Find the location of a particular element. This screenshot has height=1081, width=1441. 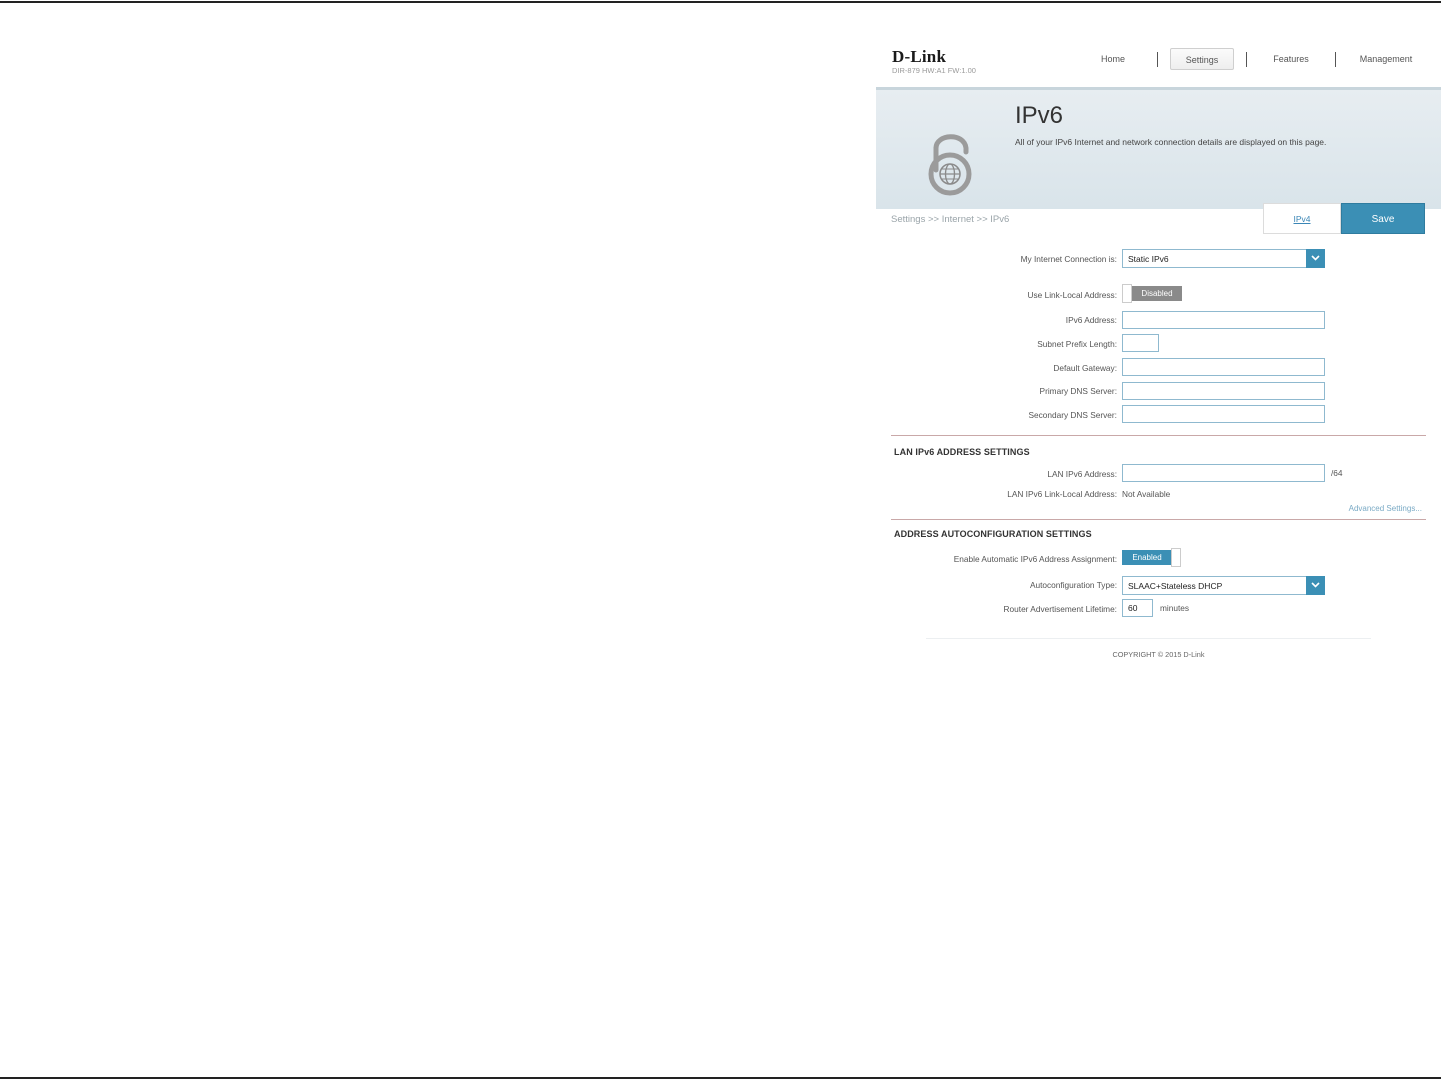

default-gateway-label: Default Gateway: is located at coordinates (1085, 368).